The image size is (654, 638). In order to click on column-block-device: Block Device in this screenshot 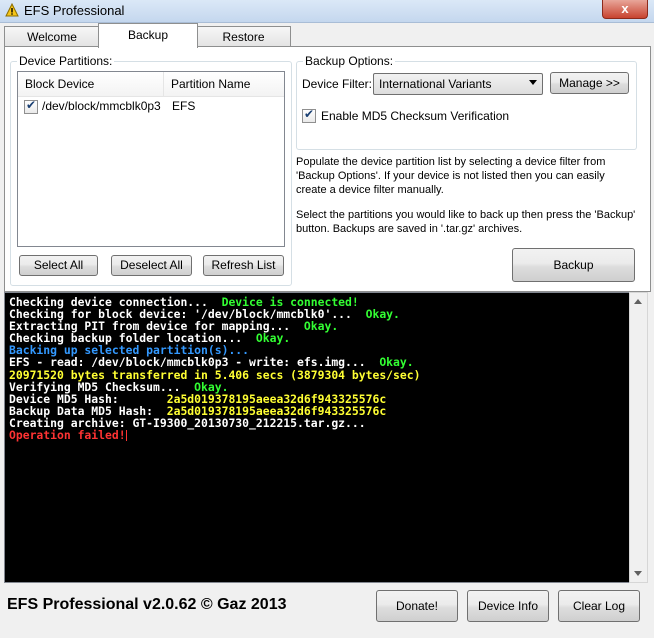, I will do `click(91, 84)`.